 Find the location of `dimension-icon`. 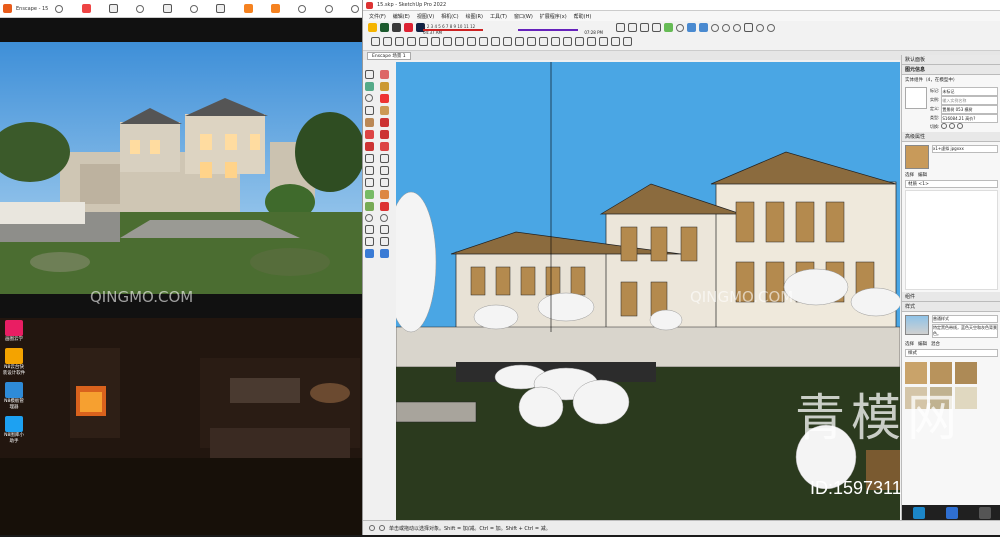

dimension-icon is located at coordinates (507, 41).